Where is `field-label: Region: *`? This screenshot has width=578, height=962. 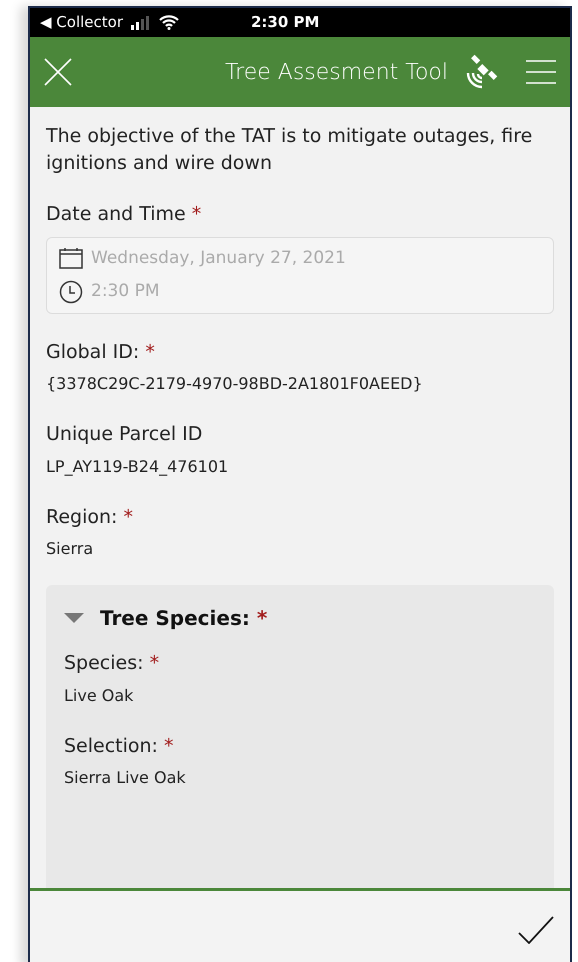 field-label: Region: * is located at coordinates (90, 517).